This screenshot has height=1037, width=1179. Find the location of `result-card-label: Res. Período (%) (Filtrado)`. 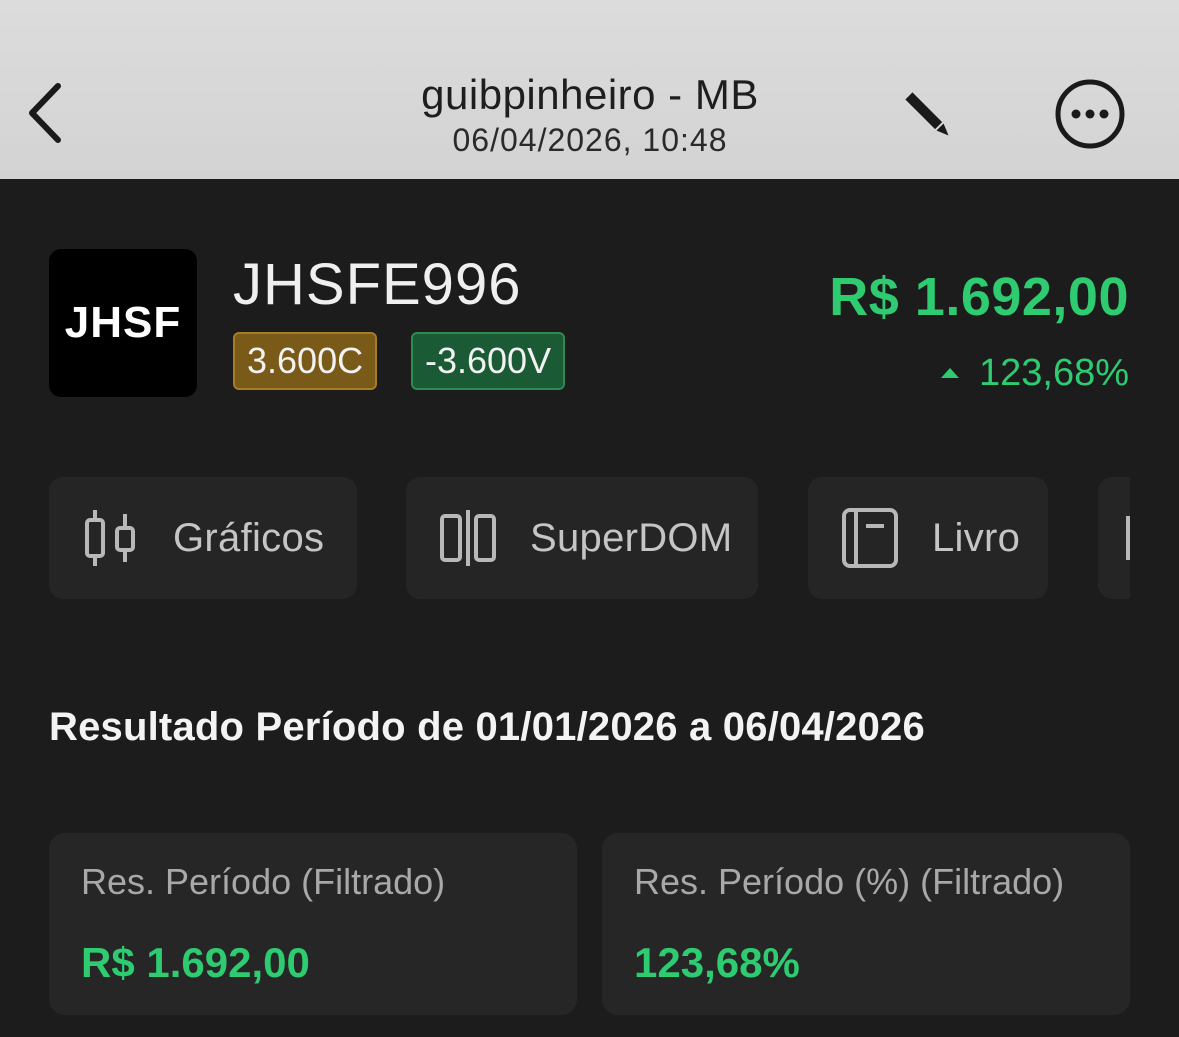

result-card-label: Res. Período (%) (Filtrado) is located at coordinates (849, 881).